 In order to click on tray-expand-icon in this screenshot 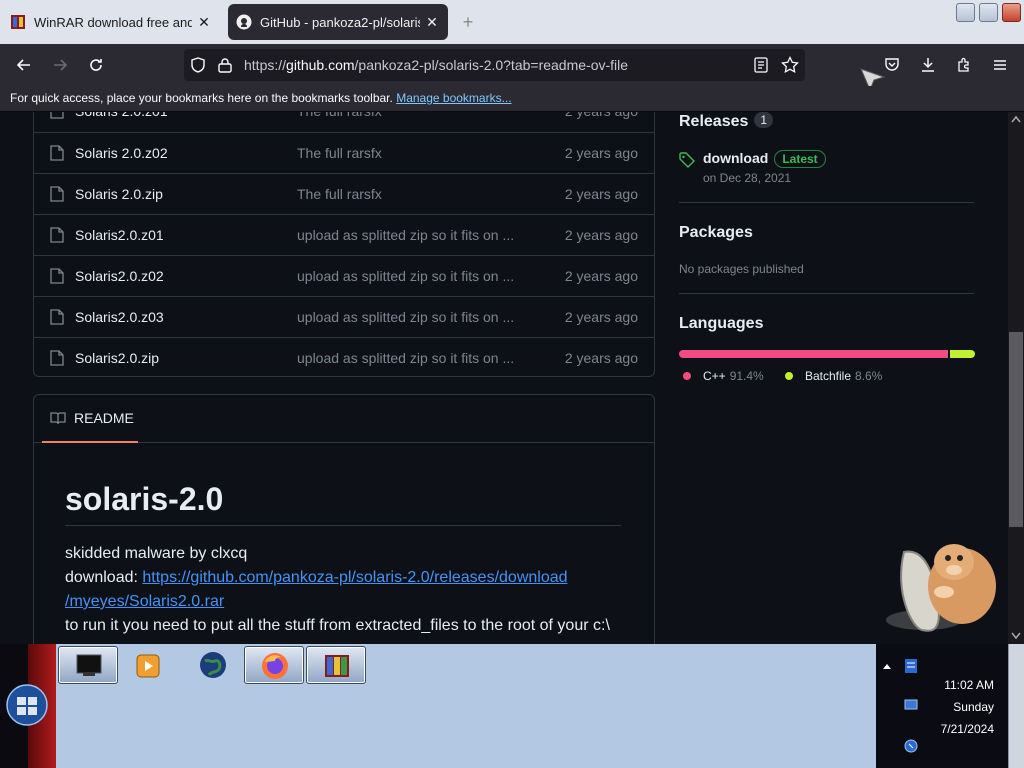, I will do `click(887, 666)`.